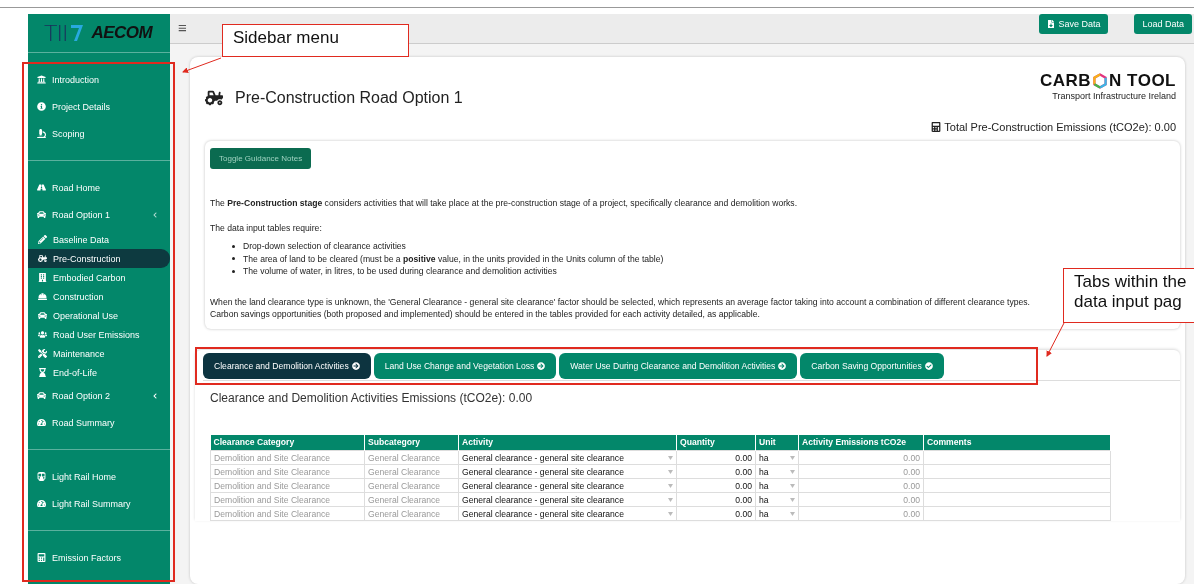  What do you see at coordinates (42, 334) in the screenshot?
I see `users-icon` at bounding box center [42, 334].